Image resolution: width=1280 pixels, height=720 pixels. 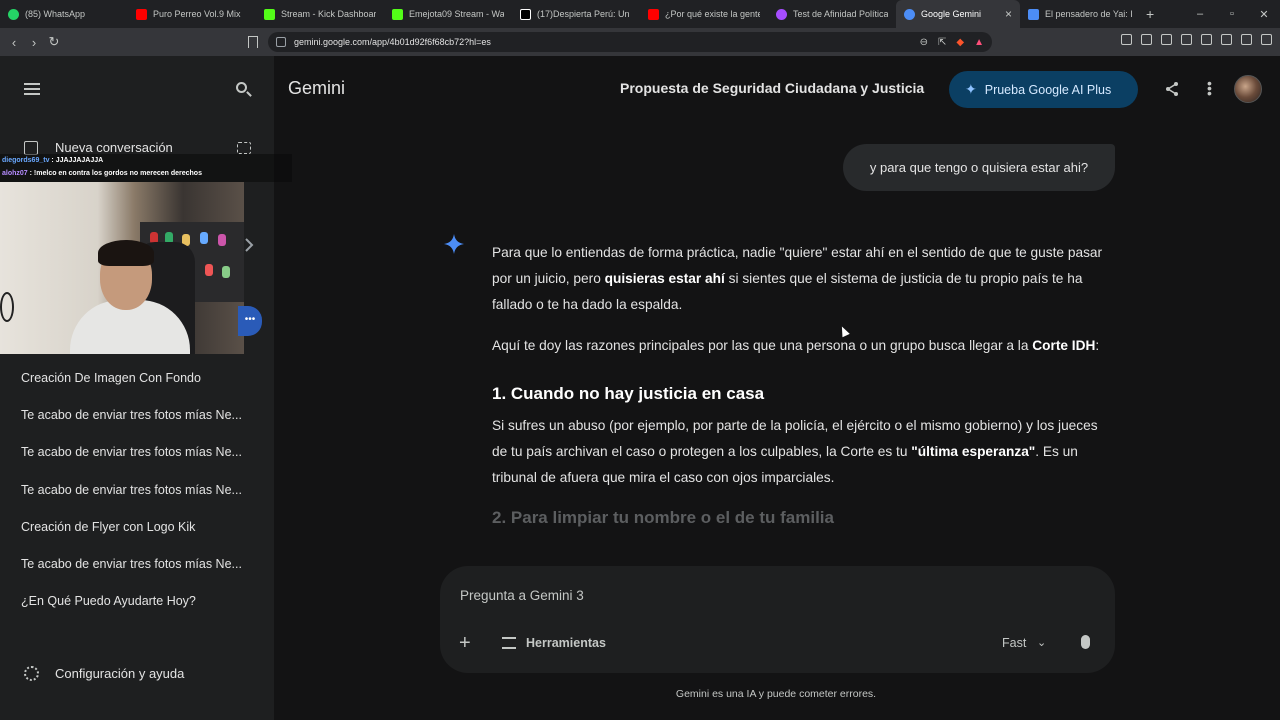 What do you see at coordinates (269, 14) in the screenshot?
I see `kick-icon` at bounding box center [269, 14].